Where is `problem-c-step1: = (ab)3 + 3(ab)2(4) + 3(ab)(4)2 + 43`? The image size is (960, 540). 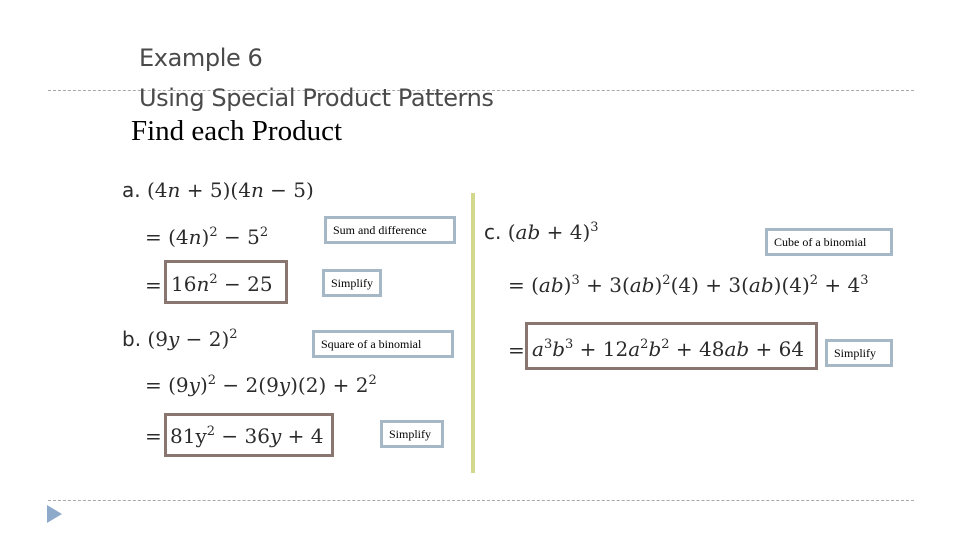
problem-c-step1: = (ab)3 + 3(ab)2(4) + 3(ab)(4)2 + 43 is located at coordinates (688, 285).